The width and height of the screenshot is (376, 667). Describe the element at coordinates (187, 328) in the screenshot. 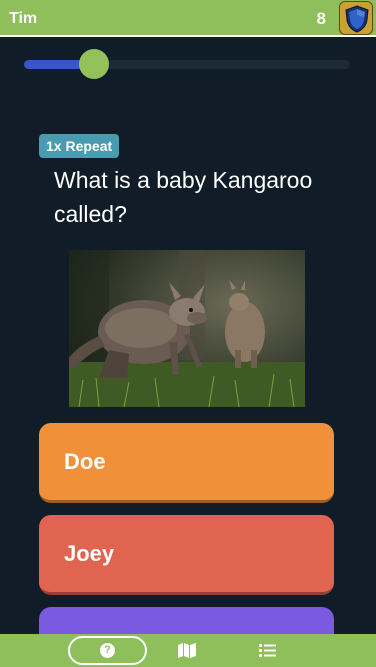

I see `kangaroo-photo` at that location.